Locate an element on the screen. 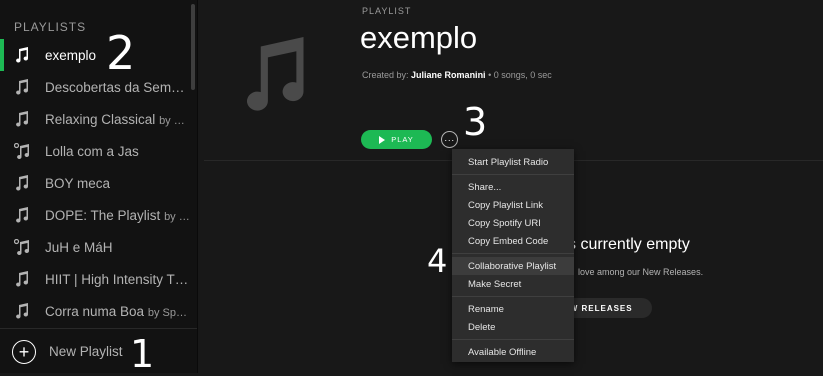  more-options-button: ··· is located at coordinates (449, 139).